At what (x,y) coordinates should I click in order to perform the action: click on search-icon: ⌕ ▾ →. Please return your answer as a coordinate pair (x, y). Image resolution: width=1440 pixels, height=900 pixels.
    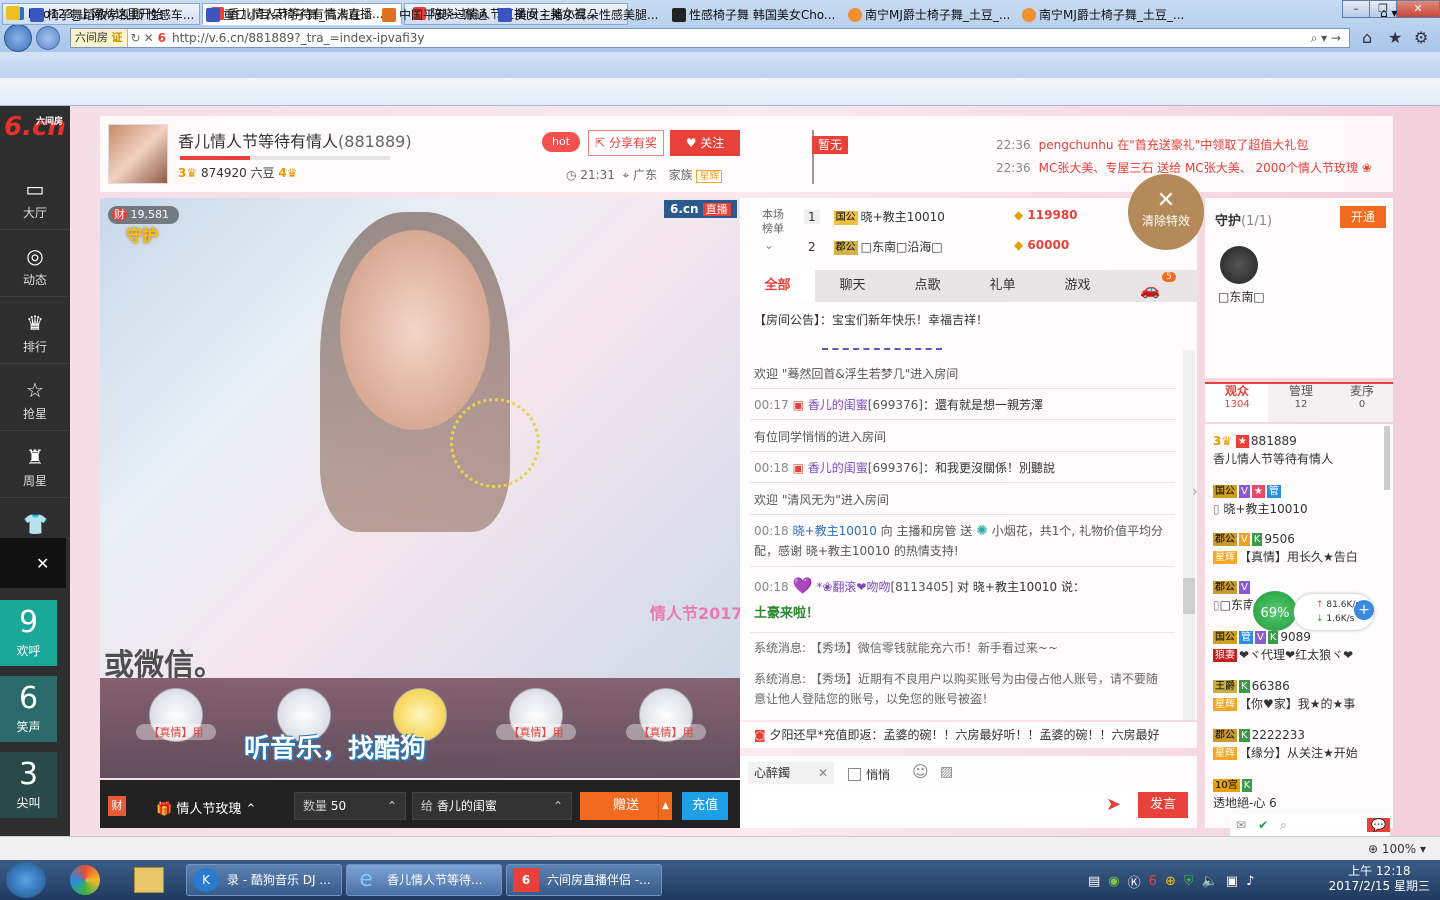
    Looking at the image, I should click on (1330, 38).